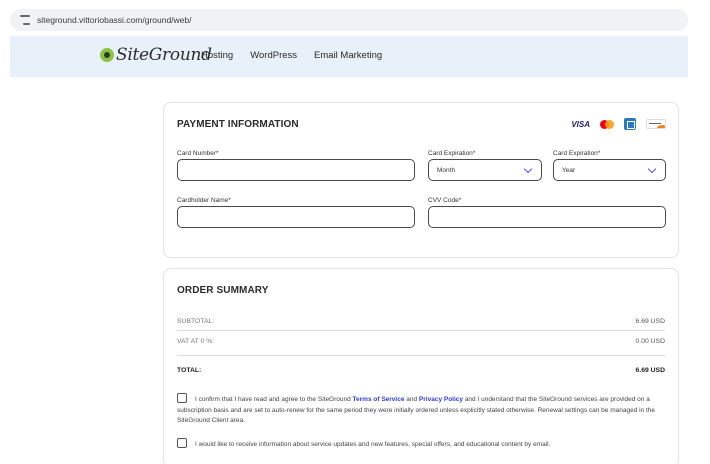 The width and height of the screenshot is (710, 464). Describe the element at coordinates (189, 370) in the screenshot. I see `total-label: TOTAL:` at that location.